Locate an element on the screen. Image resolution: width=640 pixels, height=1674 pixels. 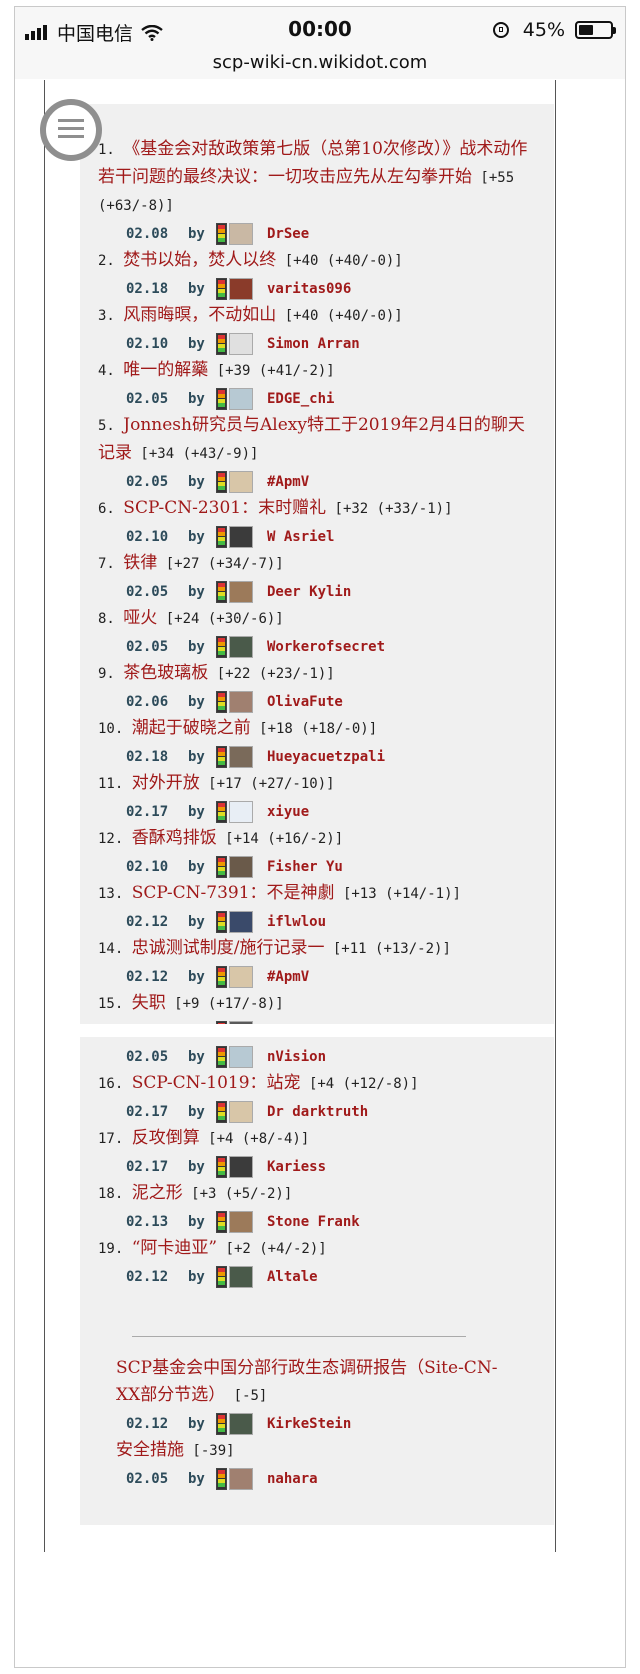
author-line: 02.13 by Stone Frank is located at coordinates (317, 1221).